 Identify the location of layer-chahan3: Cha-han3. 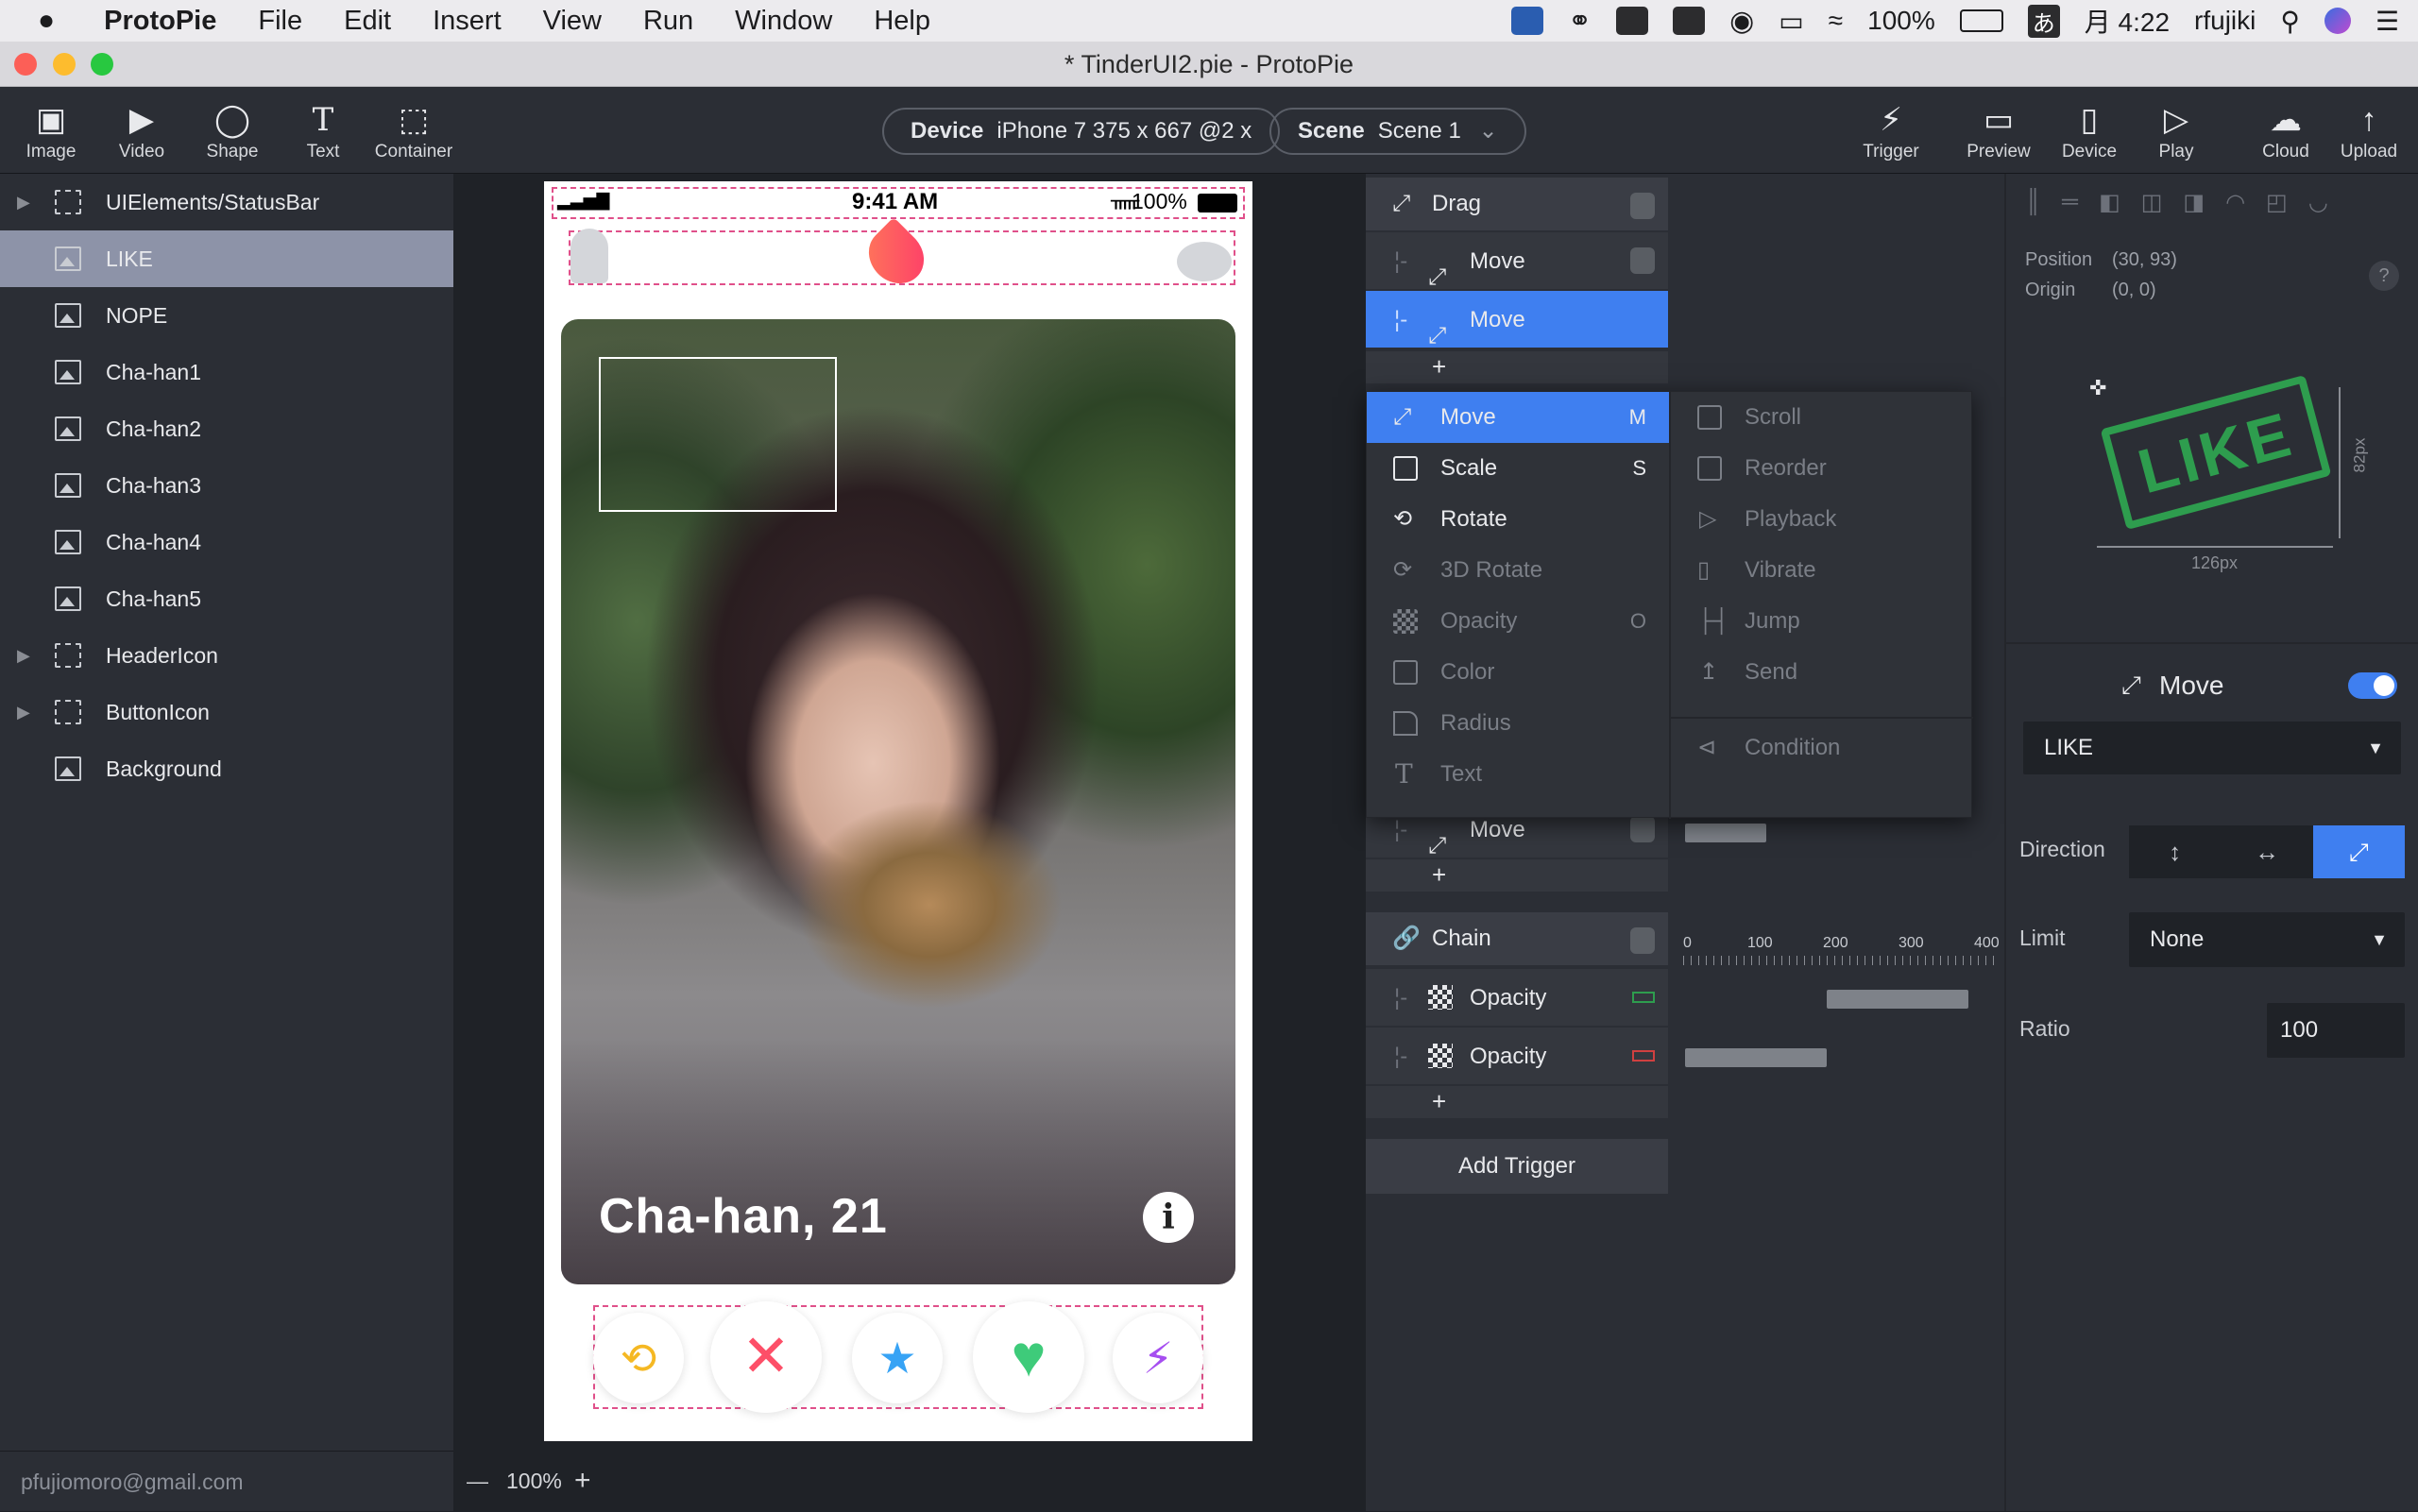
(226, 485).